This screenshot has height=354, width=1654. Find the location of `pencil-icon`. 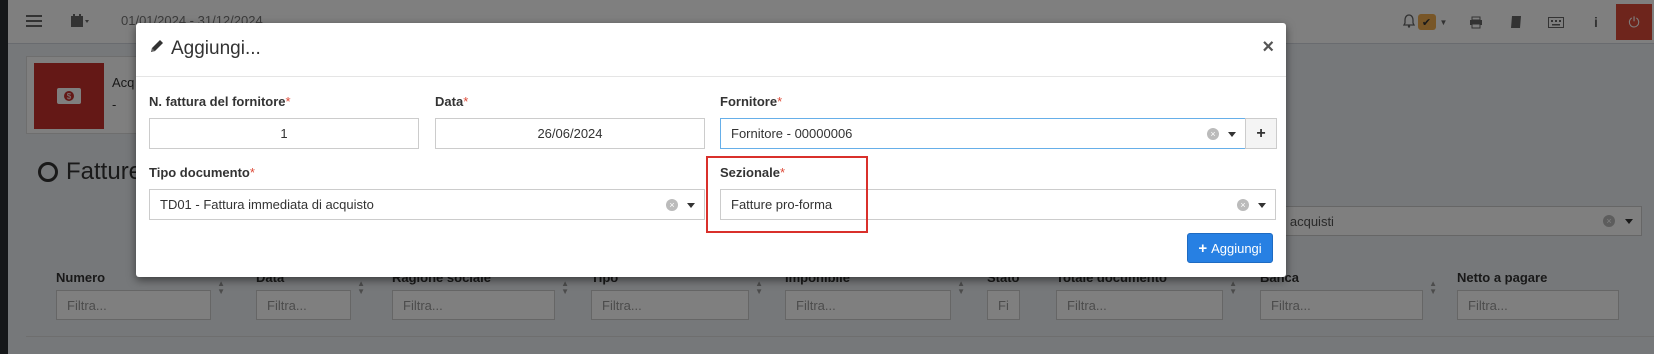

pencil-icon is located at coordinates (157, 49).